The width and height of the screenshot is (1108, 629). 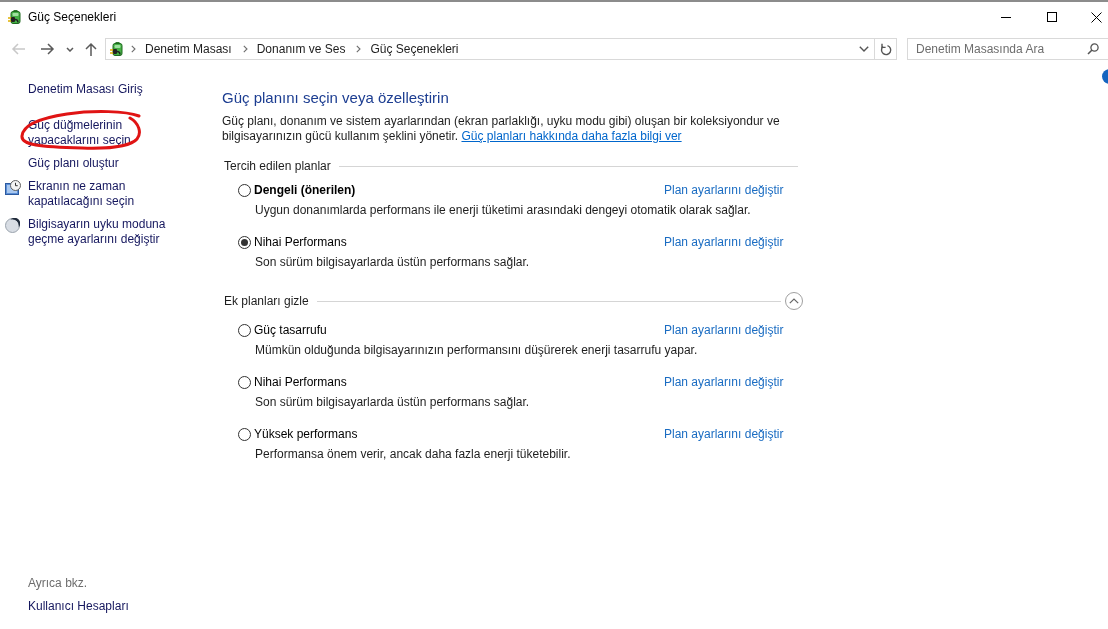 What do you see at coordinates (864, 49) in the screenshot?
I see `chevron-down-icon` at bounding box center [864, 49].